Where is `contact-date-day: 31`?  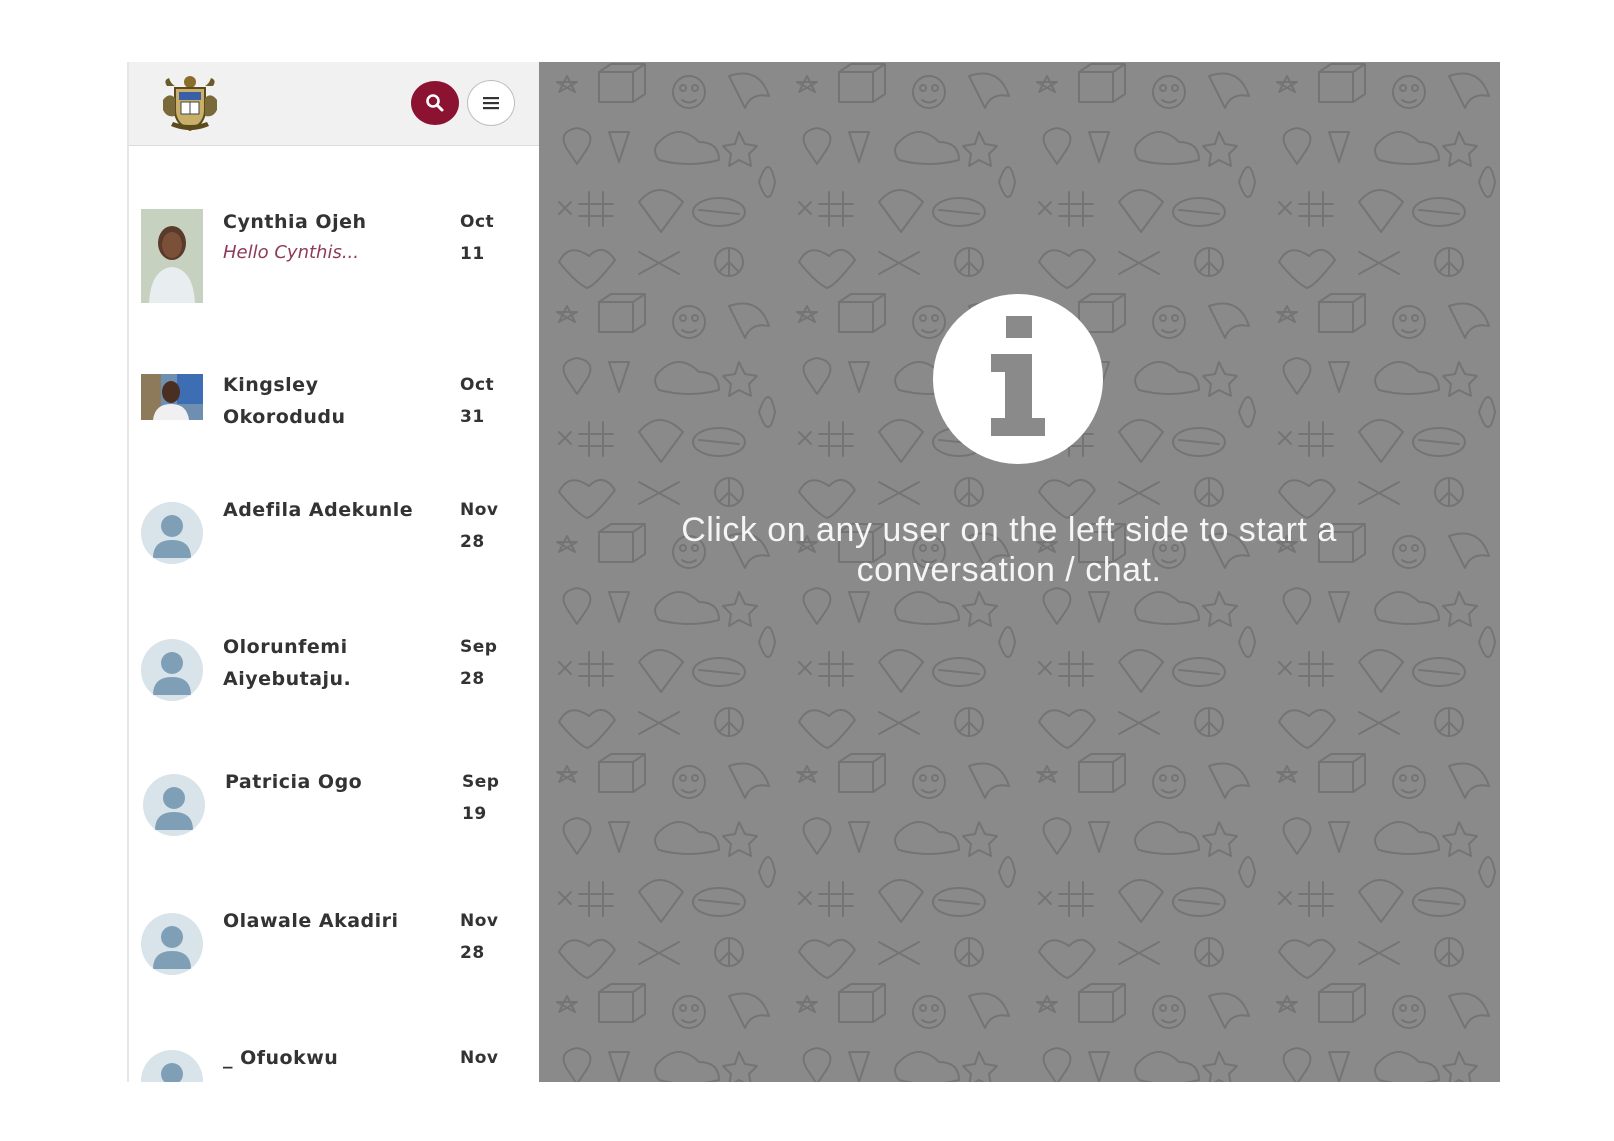
contact-date-day: 31 is located at coordinates (472, 417).